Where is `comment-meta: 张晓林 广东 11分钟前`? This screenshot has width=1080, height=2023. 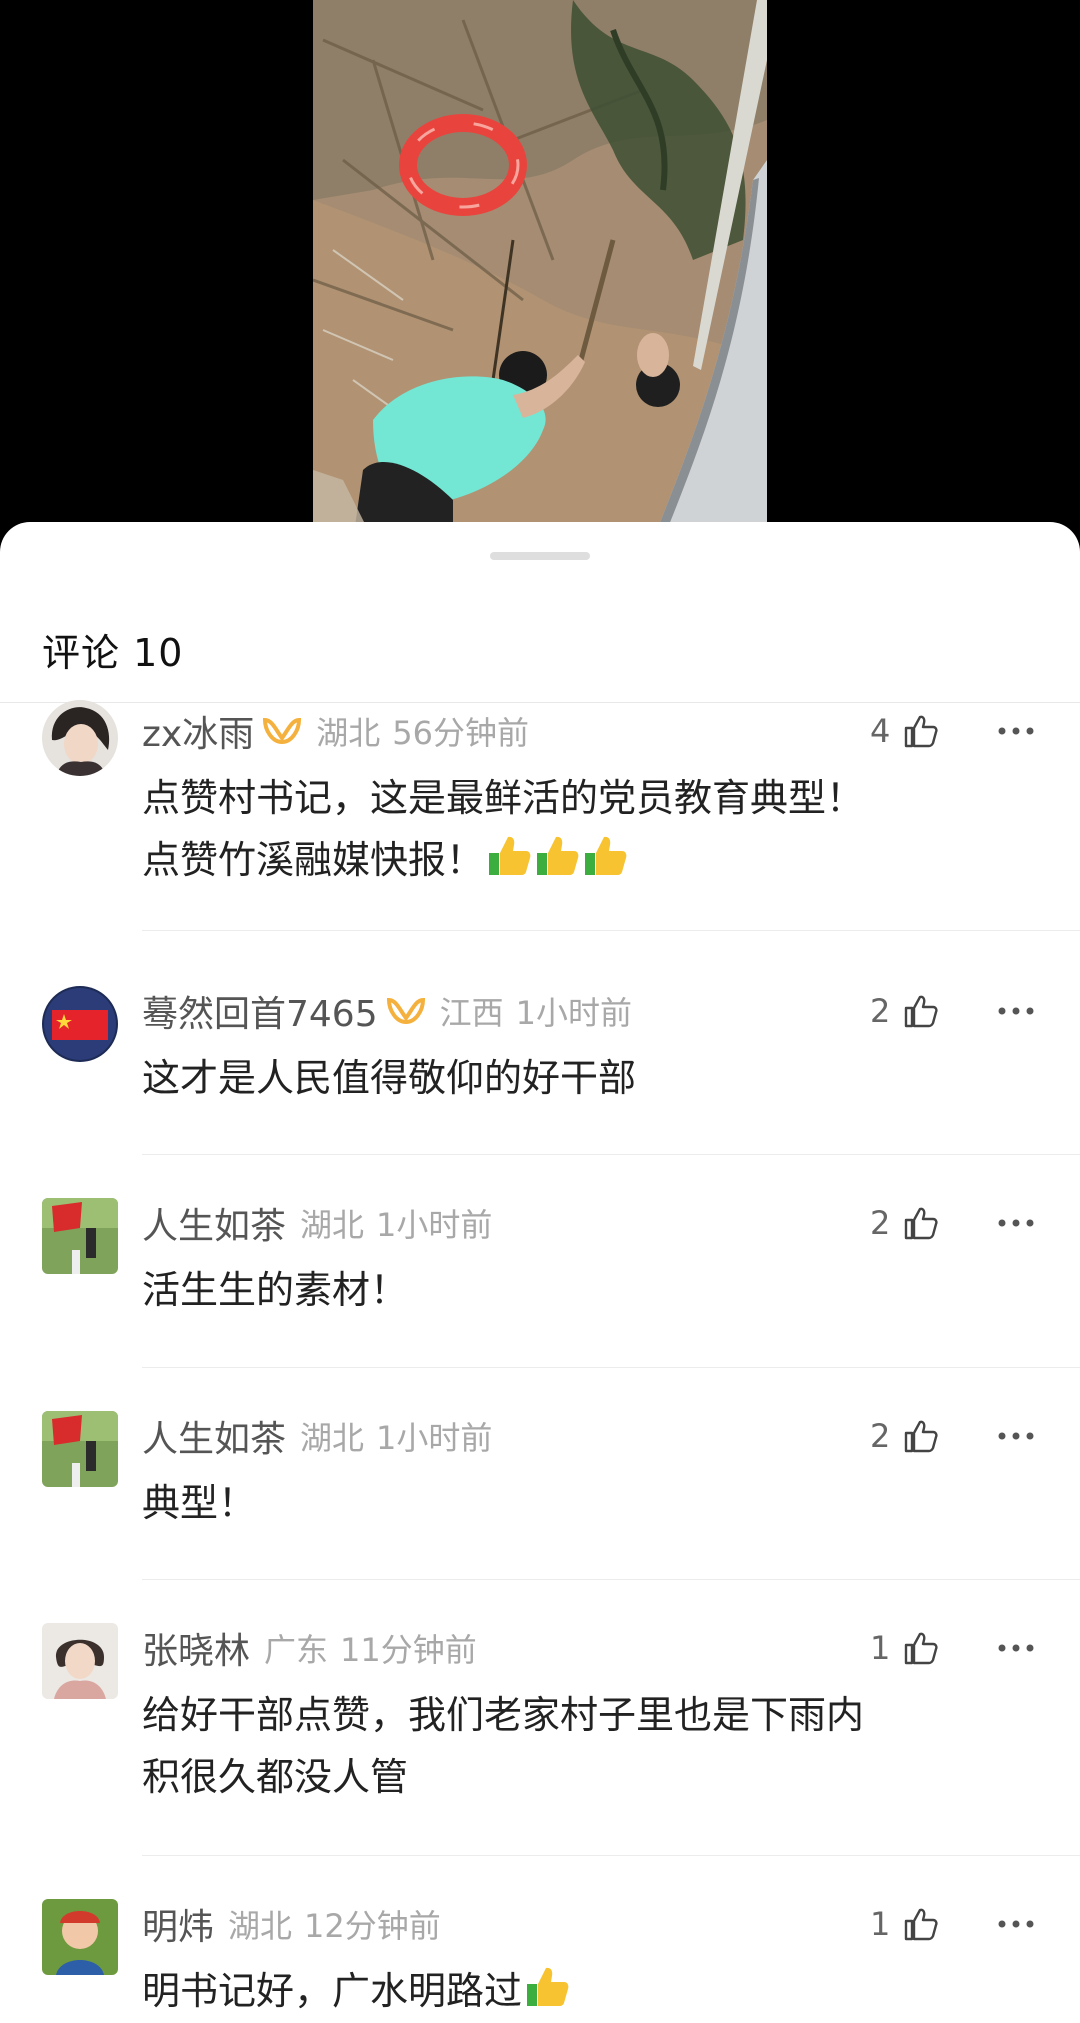 comment-meta: 张晓林 广东 11分钟前 is located at coordinates (309, 1648).